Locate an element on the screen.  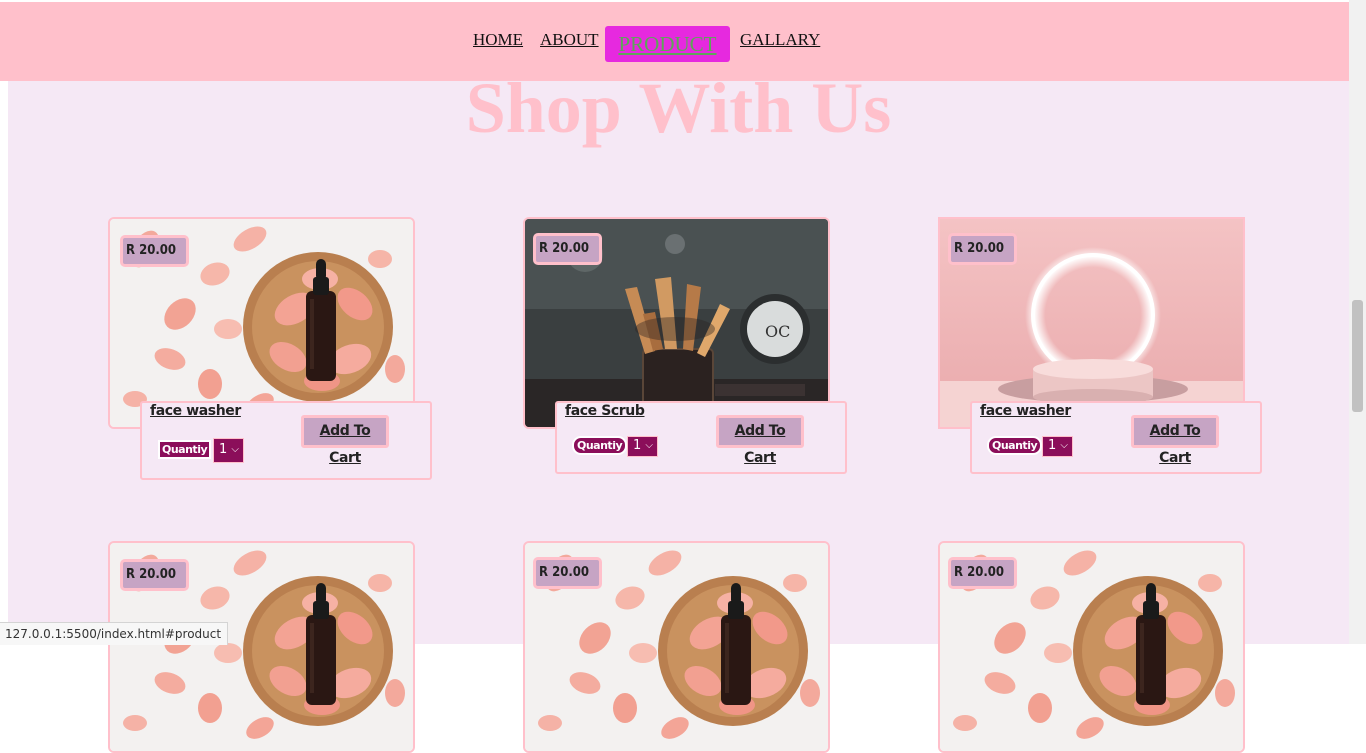
nav-product-label: PRODUCT is located at coordinates (667, 44).